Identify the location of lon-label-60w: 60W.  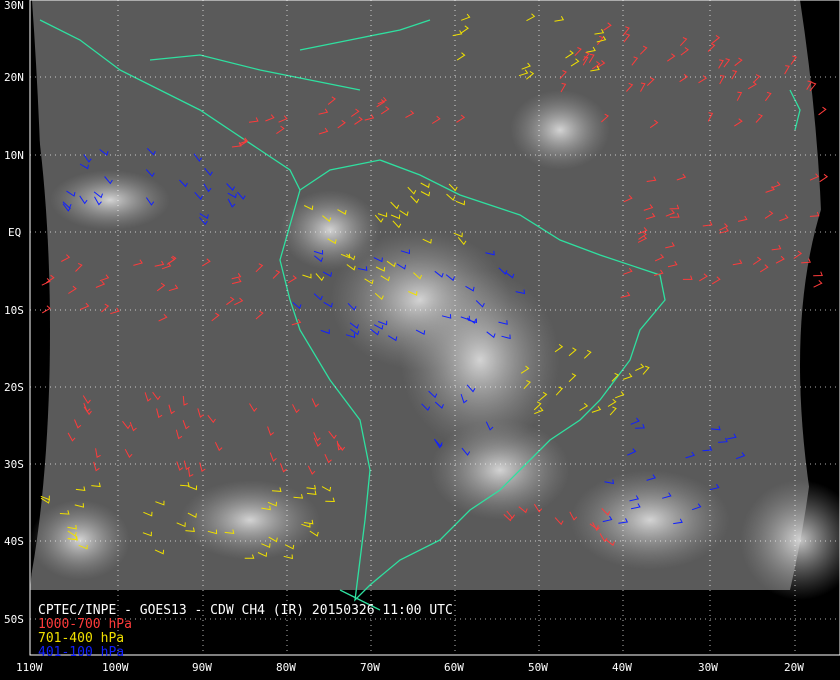
(454, 667).